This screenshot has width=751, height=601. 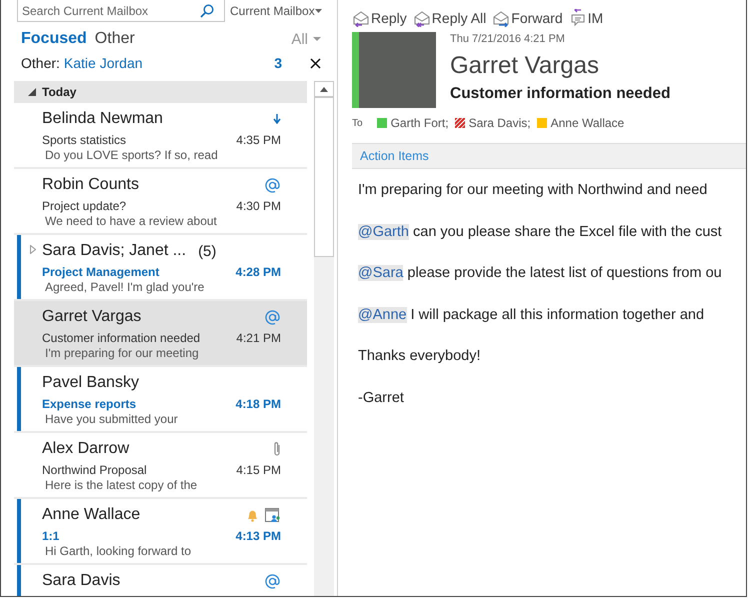 I want to click on message-item: Sara Davis, so click(x=160, y=580).